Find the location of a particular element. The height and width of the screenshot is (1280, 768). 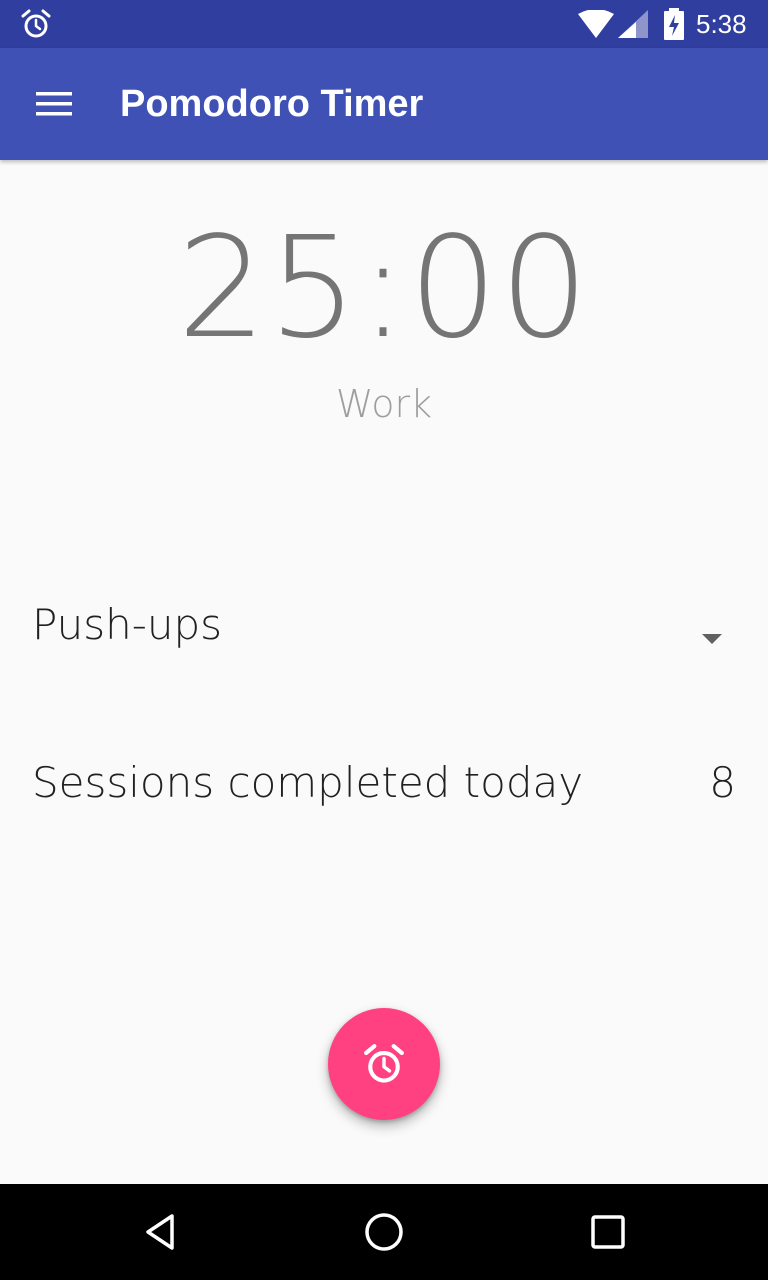

menu-icon is located at coordinates (54, 104).